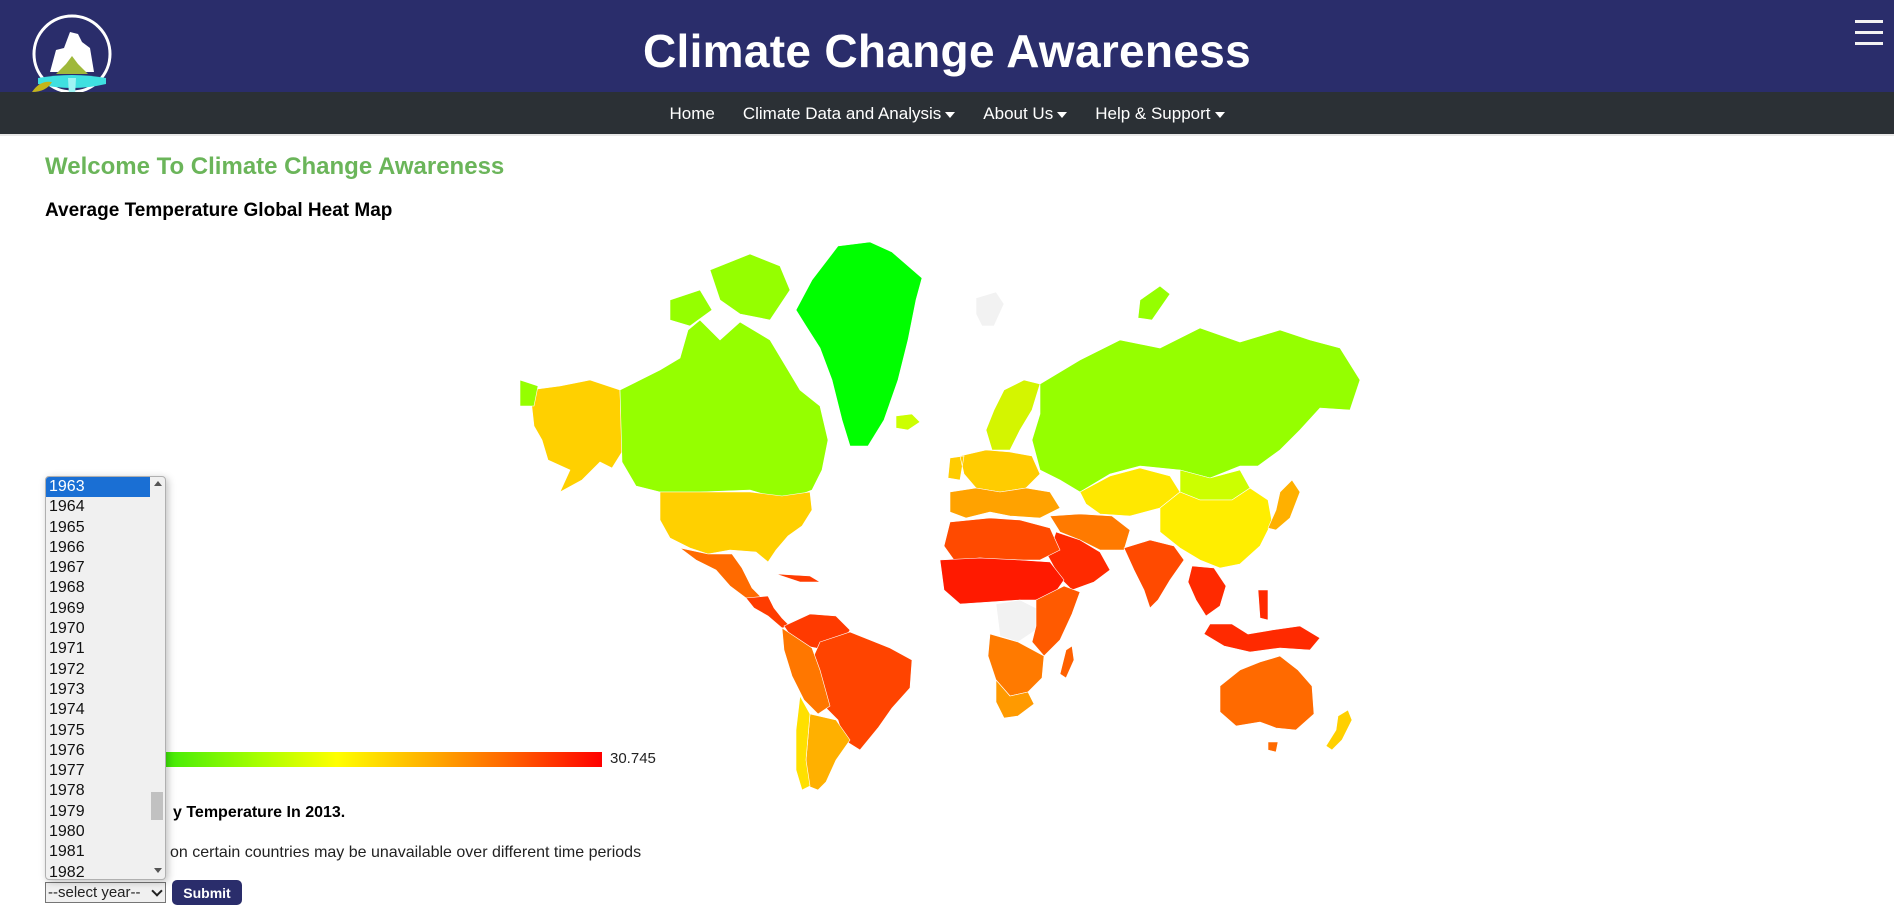 This screenshot has width=1894, height=912. Describe the element at coordinates (1339, 730) in the screenshot. I see `map-region-new-zealand` at that location.